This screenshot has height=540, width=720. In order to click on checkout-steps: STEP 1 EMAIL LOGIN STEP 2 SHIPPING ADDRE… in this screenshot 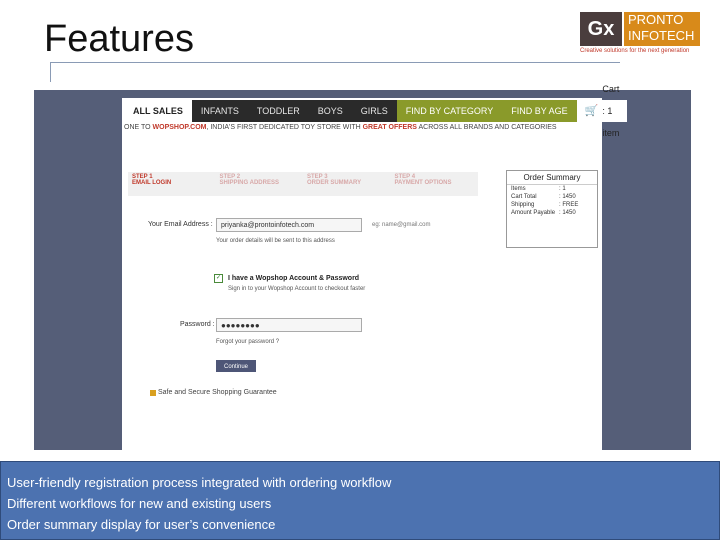, I will do `click(303, 184)`.